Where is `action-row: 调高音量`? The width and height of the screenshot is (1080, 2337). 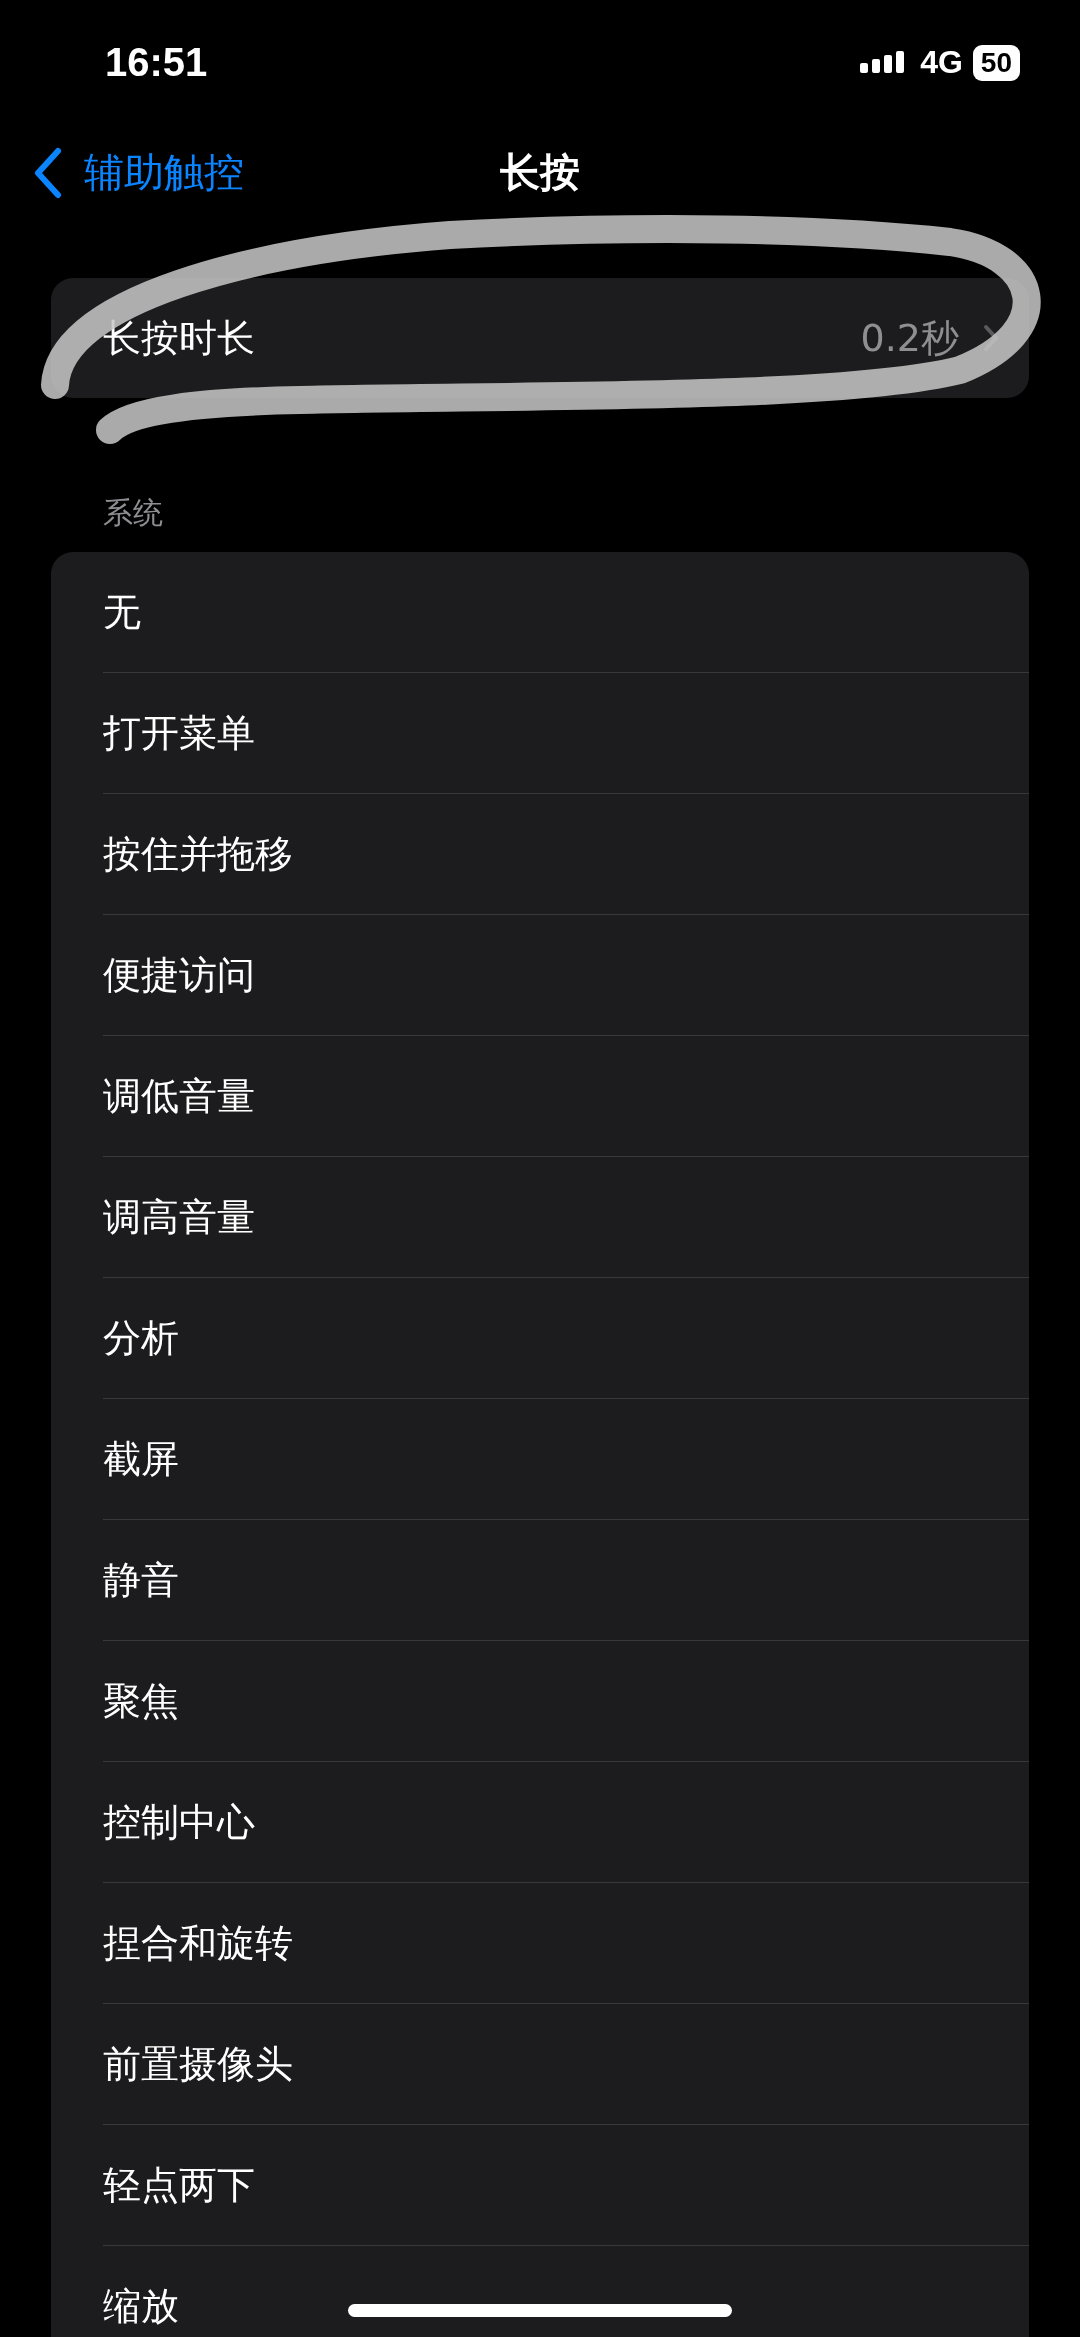
action-row: 调高音量 is located at coordinates (566, 1217).